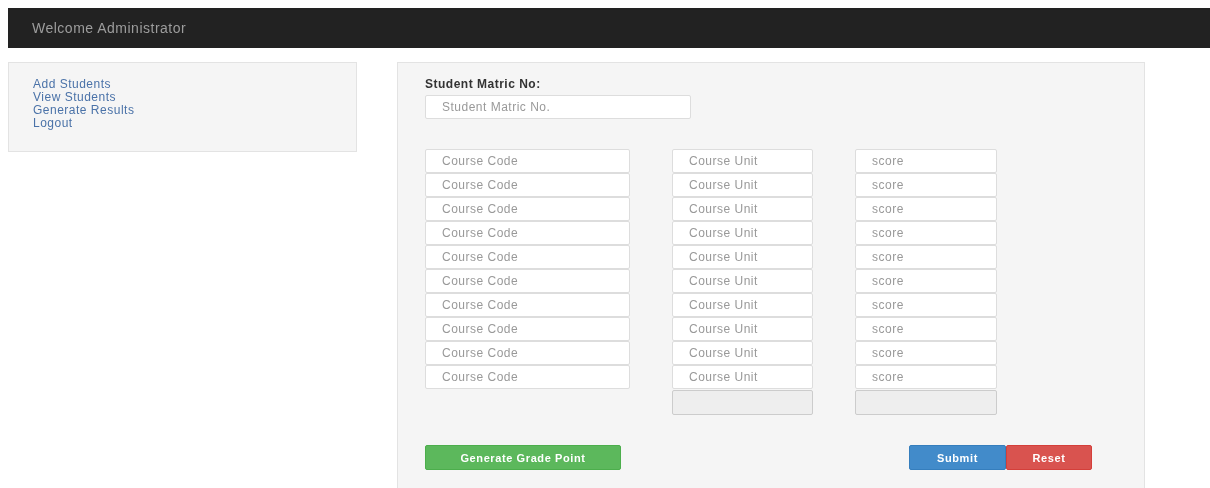 This screenshot has width=1210, height=488. I want to click on sidebar-link: View Students, so click(74, 97).